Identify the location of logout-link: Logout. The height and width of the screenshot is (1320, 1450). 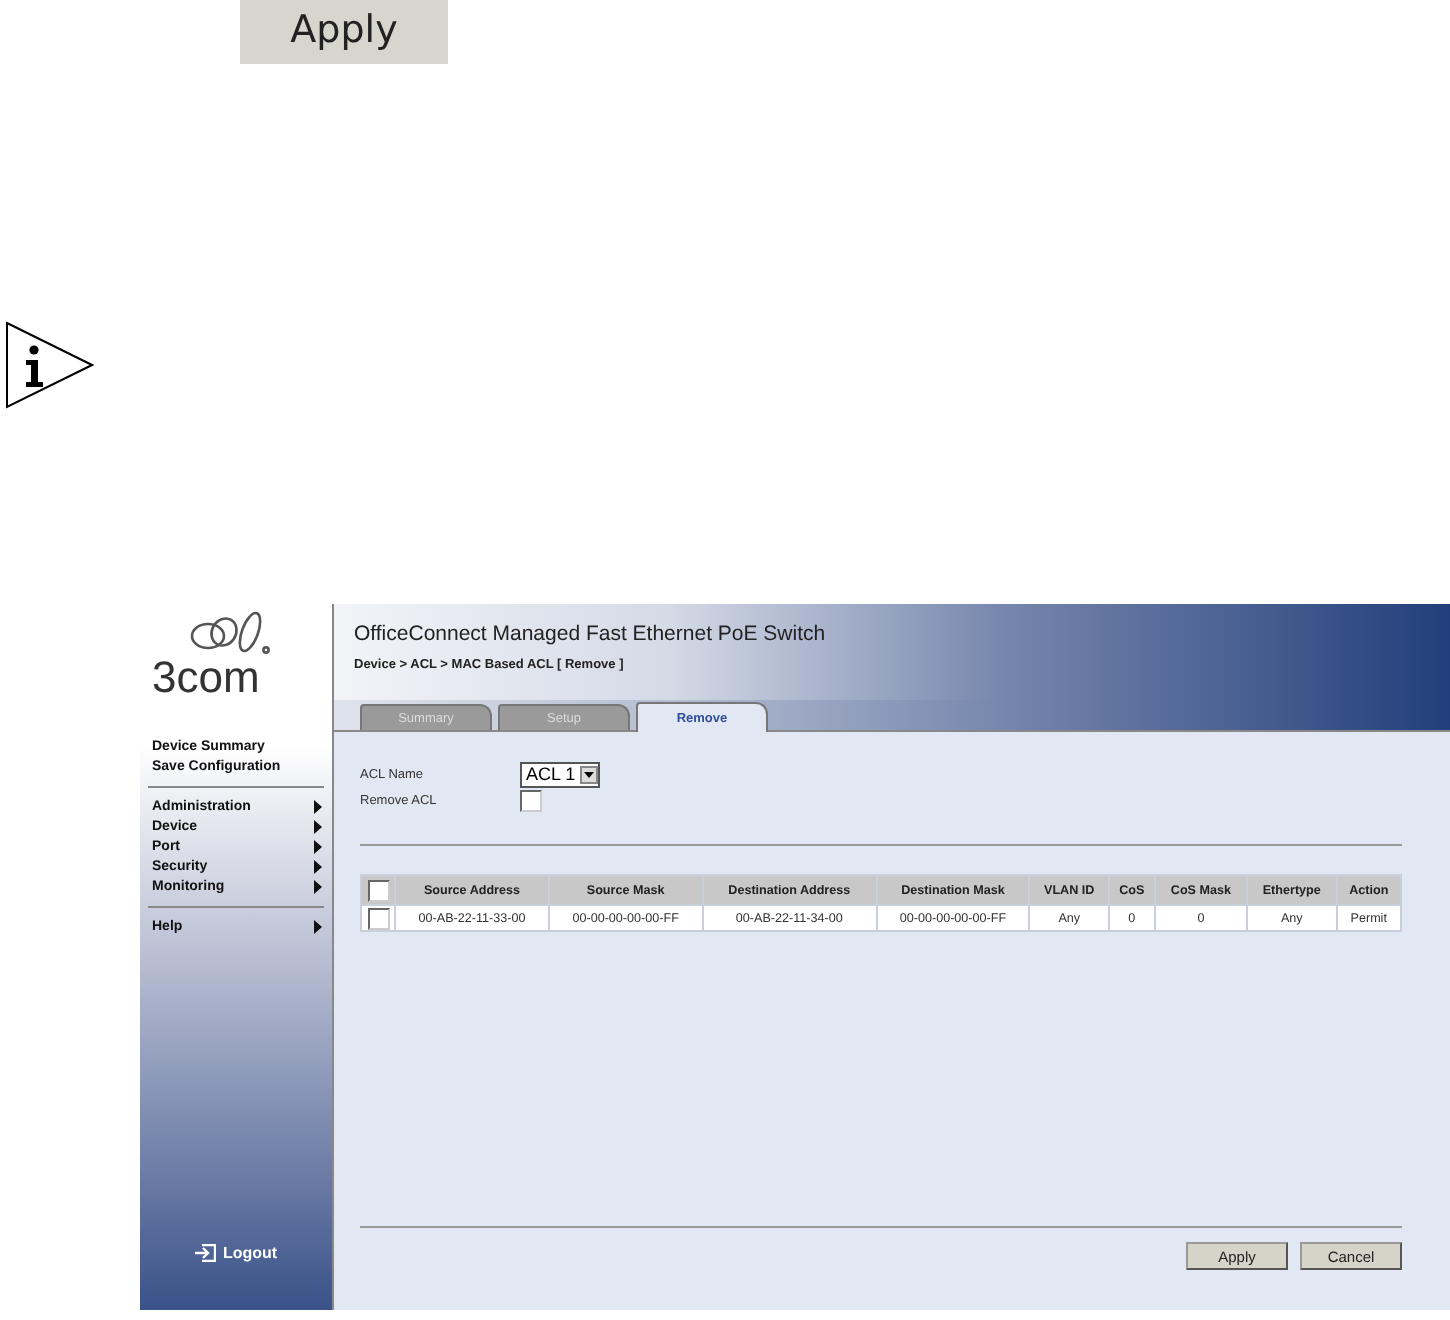
(250, 1253).